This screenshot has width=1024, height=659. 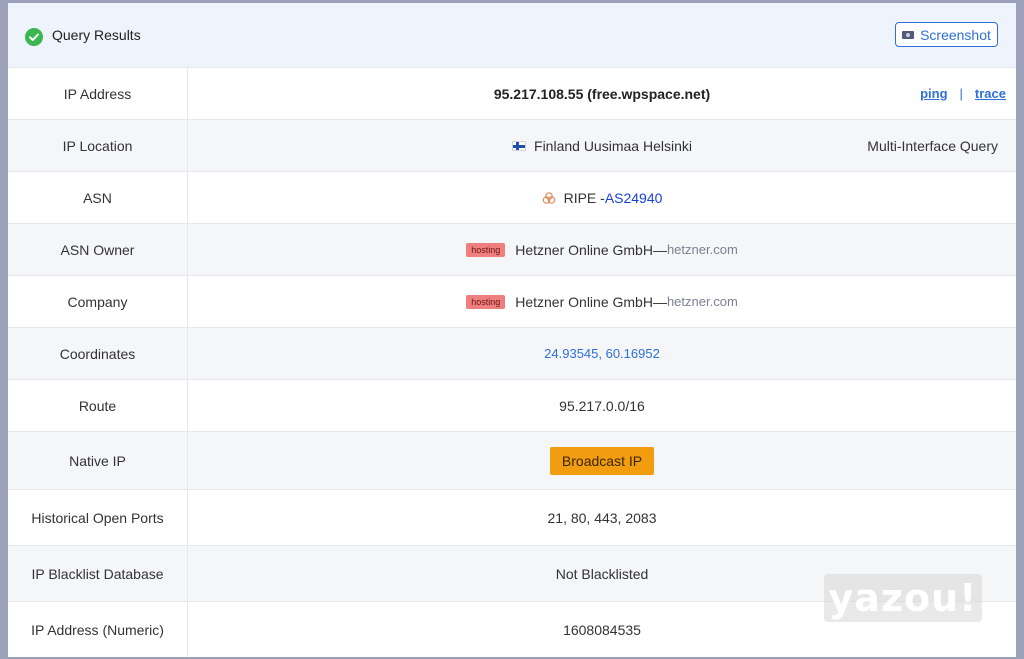 I want to click on row-label: Historical Open Ports, so click(x=98, y=517).